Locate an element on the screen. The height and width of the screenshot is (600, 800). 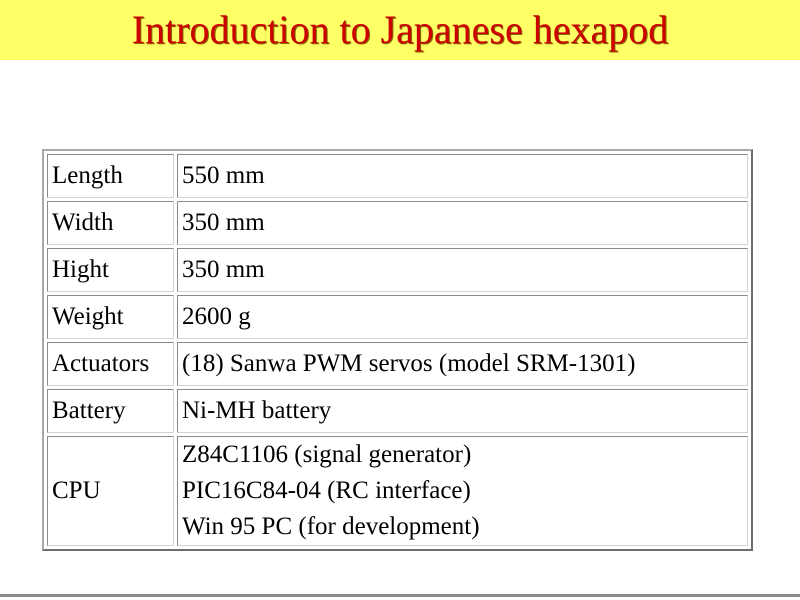
spec-label: Battery is located at coordinates (110, 411).